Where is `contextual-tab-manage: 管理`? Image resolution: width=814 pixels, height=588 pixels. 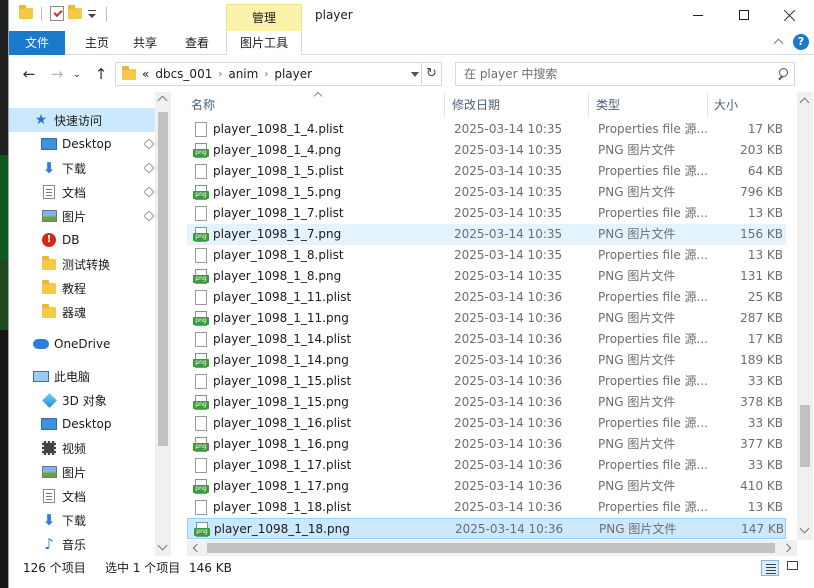
contextual-tab-manage: 管理 is located at coordinates (264, 17).